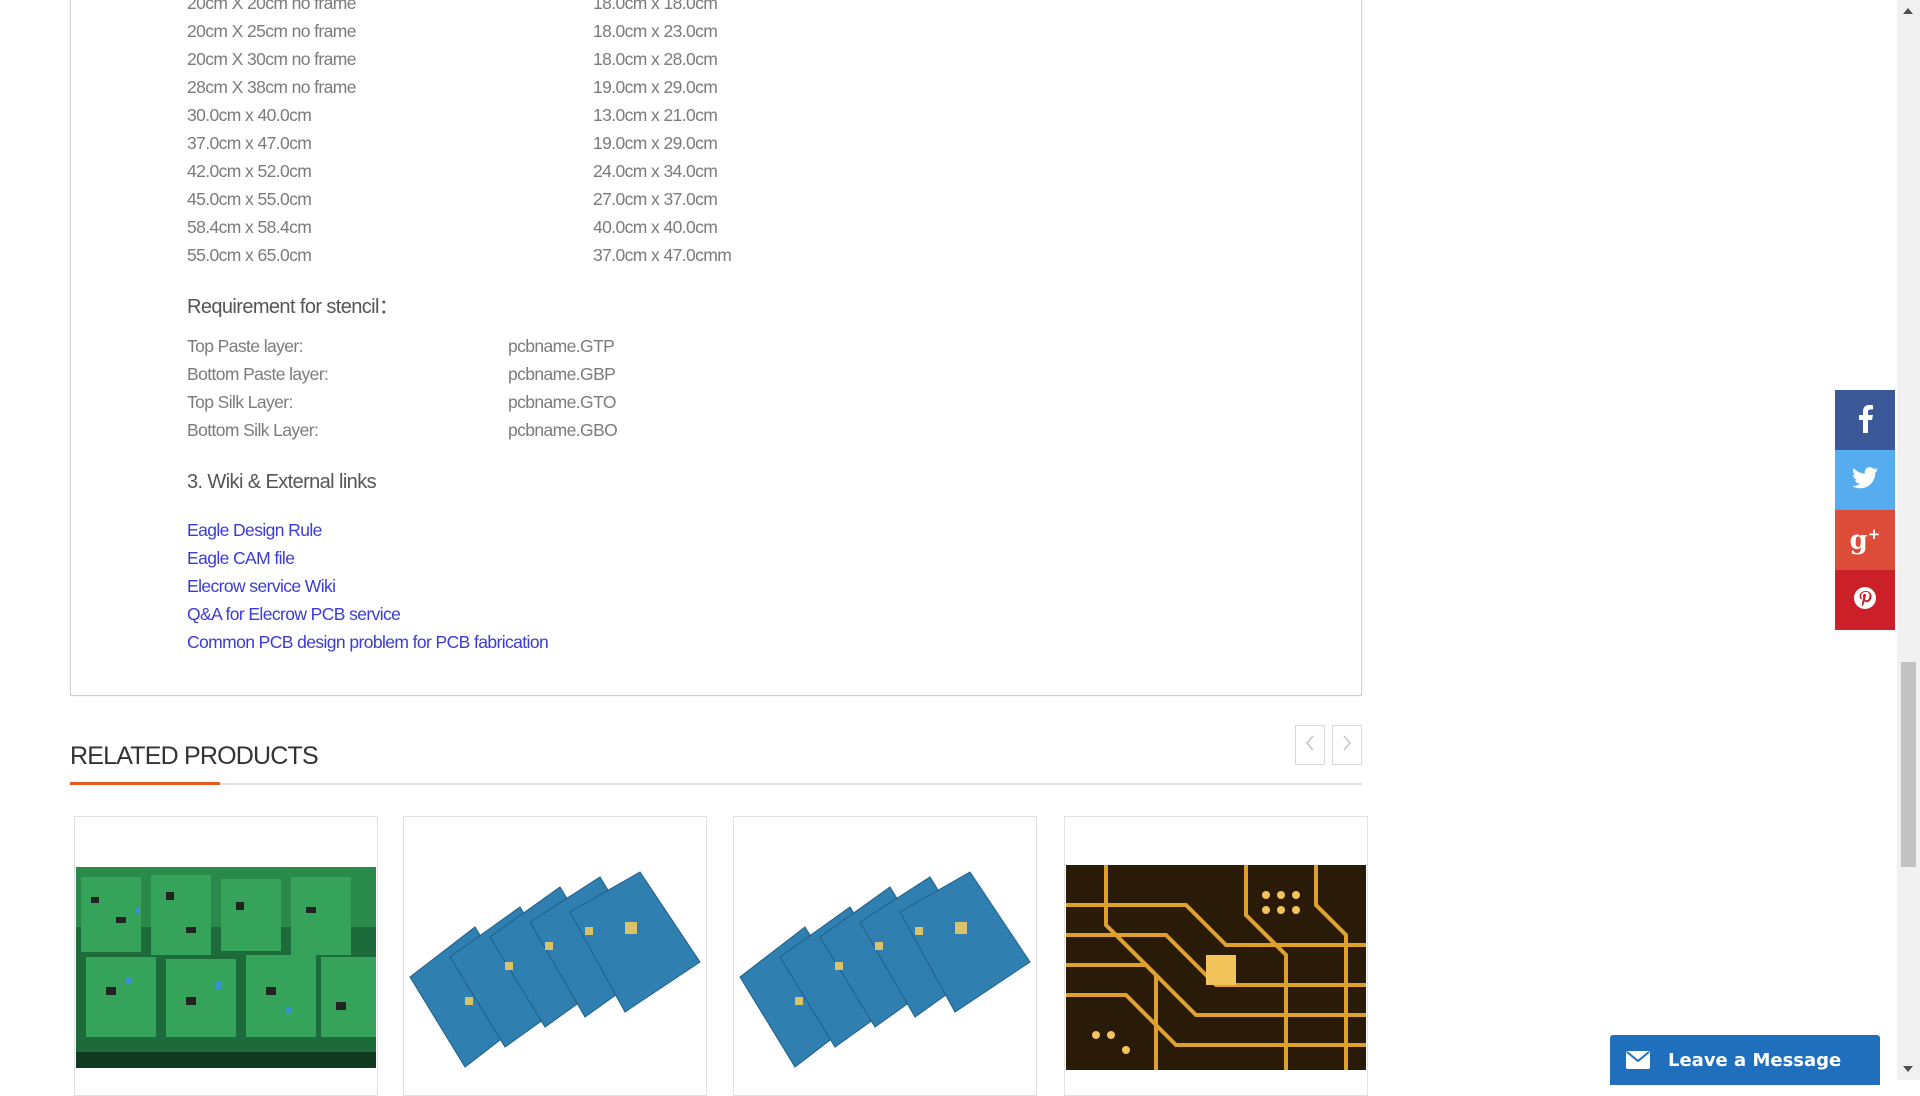  Describe the element at coordinates (1216, 967) in the screenshot. I see `product-image-gold-circuit` at that location.